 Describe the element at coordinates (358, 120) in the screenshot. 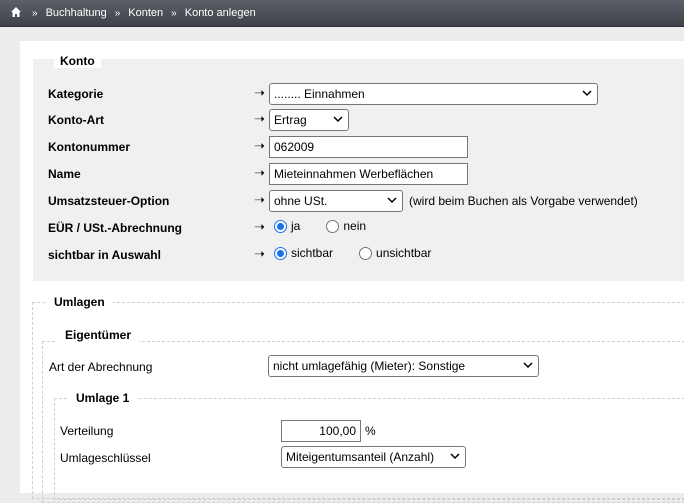

I see `row-konto-art: Konto-Art ➝ Ertrag` at that location.